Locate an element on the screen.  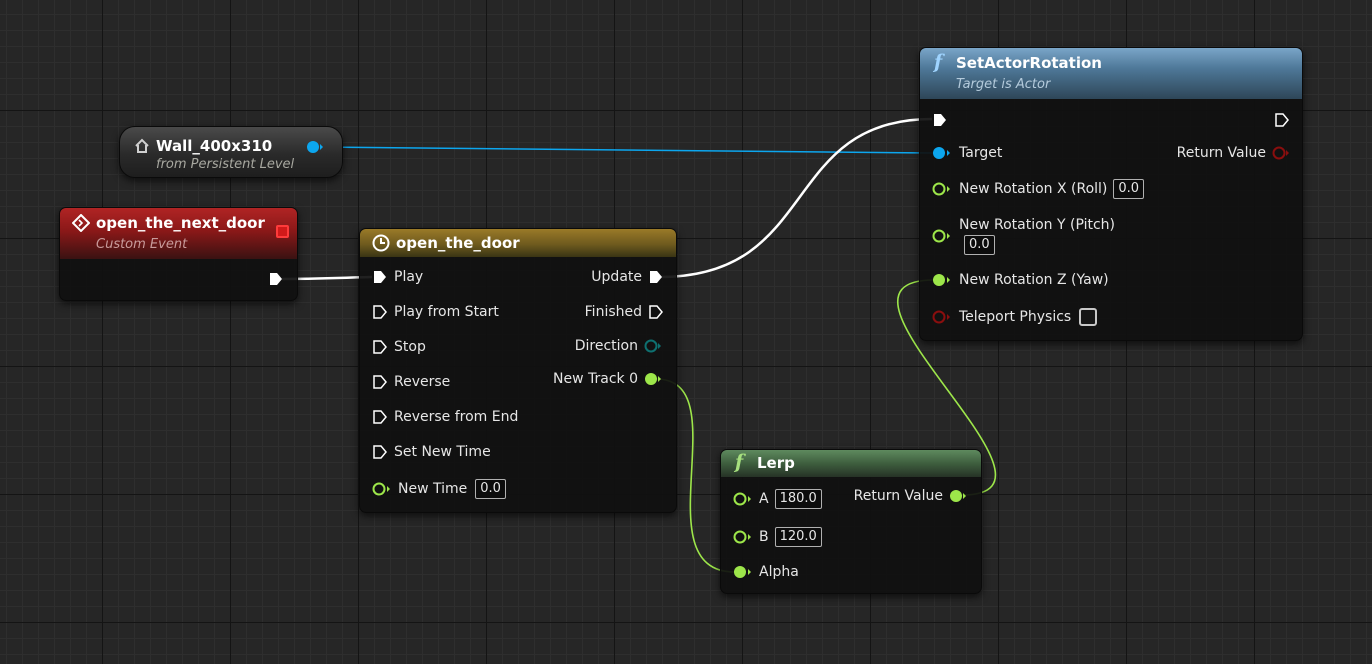
wire-wall-to-target is located at coordinates (625, 150).